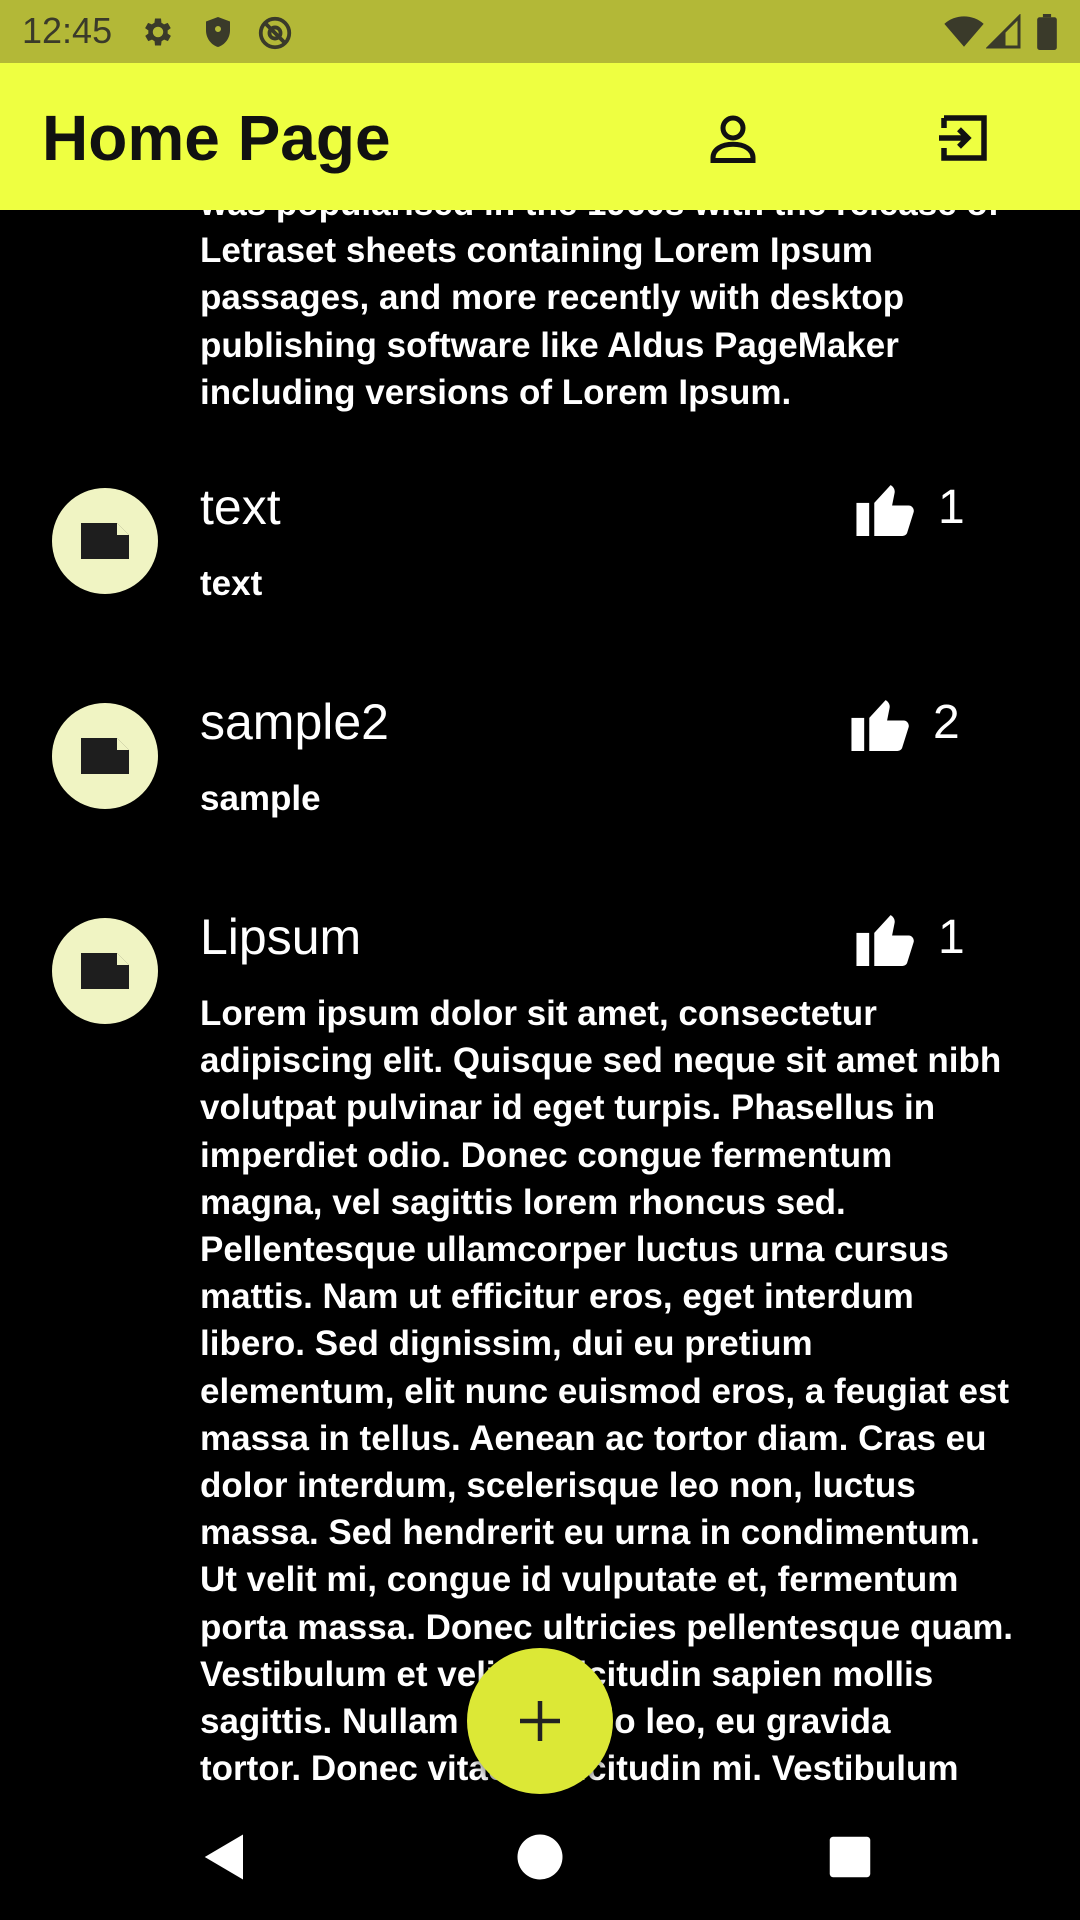  Describe the element at coordinates (281, 937) in the screenshot. I see `note-title: Lipsum` at that location.